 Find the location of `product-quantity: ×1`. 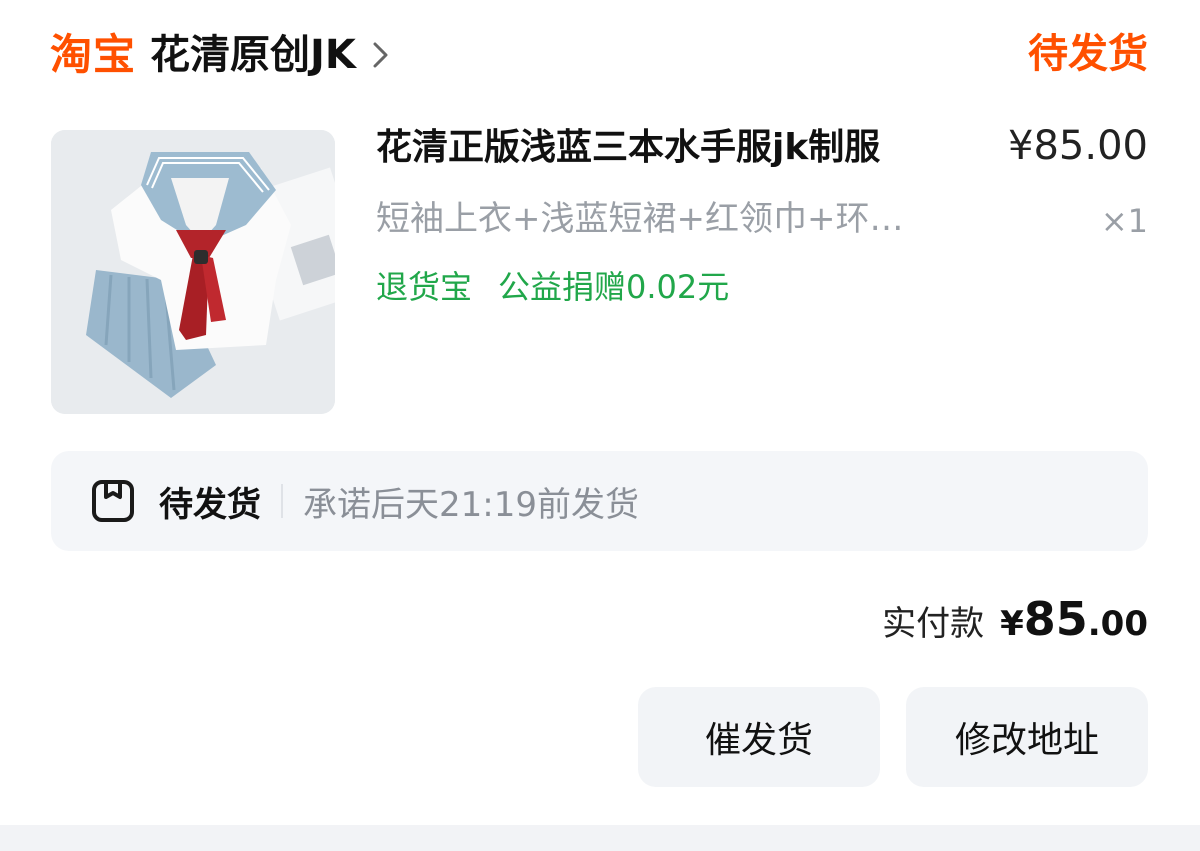

product-quantity: ×1 is located at coordinates (1124, 221).